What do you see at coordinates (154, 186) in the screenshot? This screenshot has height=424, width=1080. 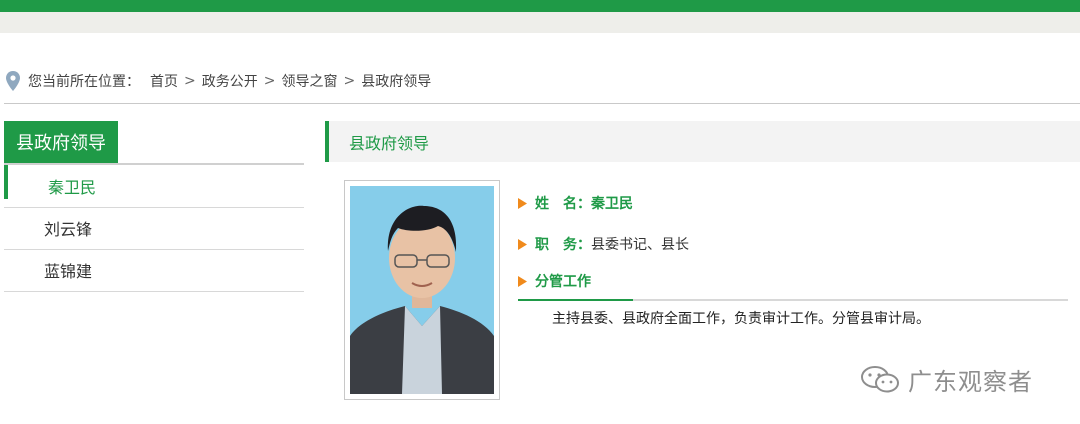 I see `sidebar-item-qin-weimin: 秦卫民` at bounding box center [154, 186].